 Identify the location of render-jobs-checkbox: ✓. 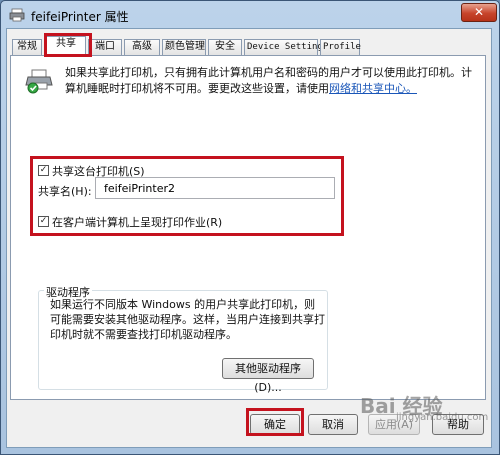
(43, 221).